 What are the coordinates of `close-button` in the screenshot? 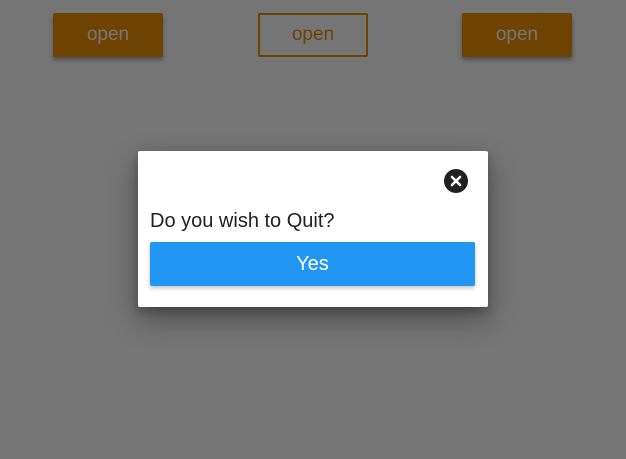 It's located at (456, 181).